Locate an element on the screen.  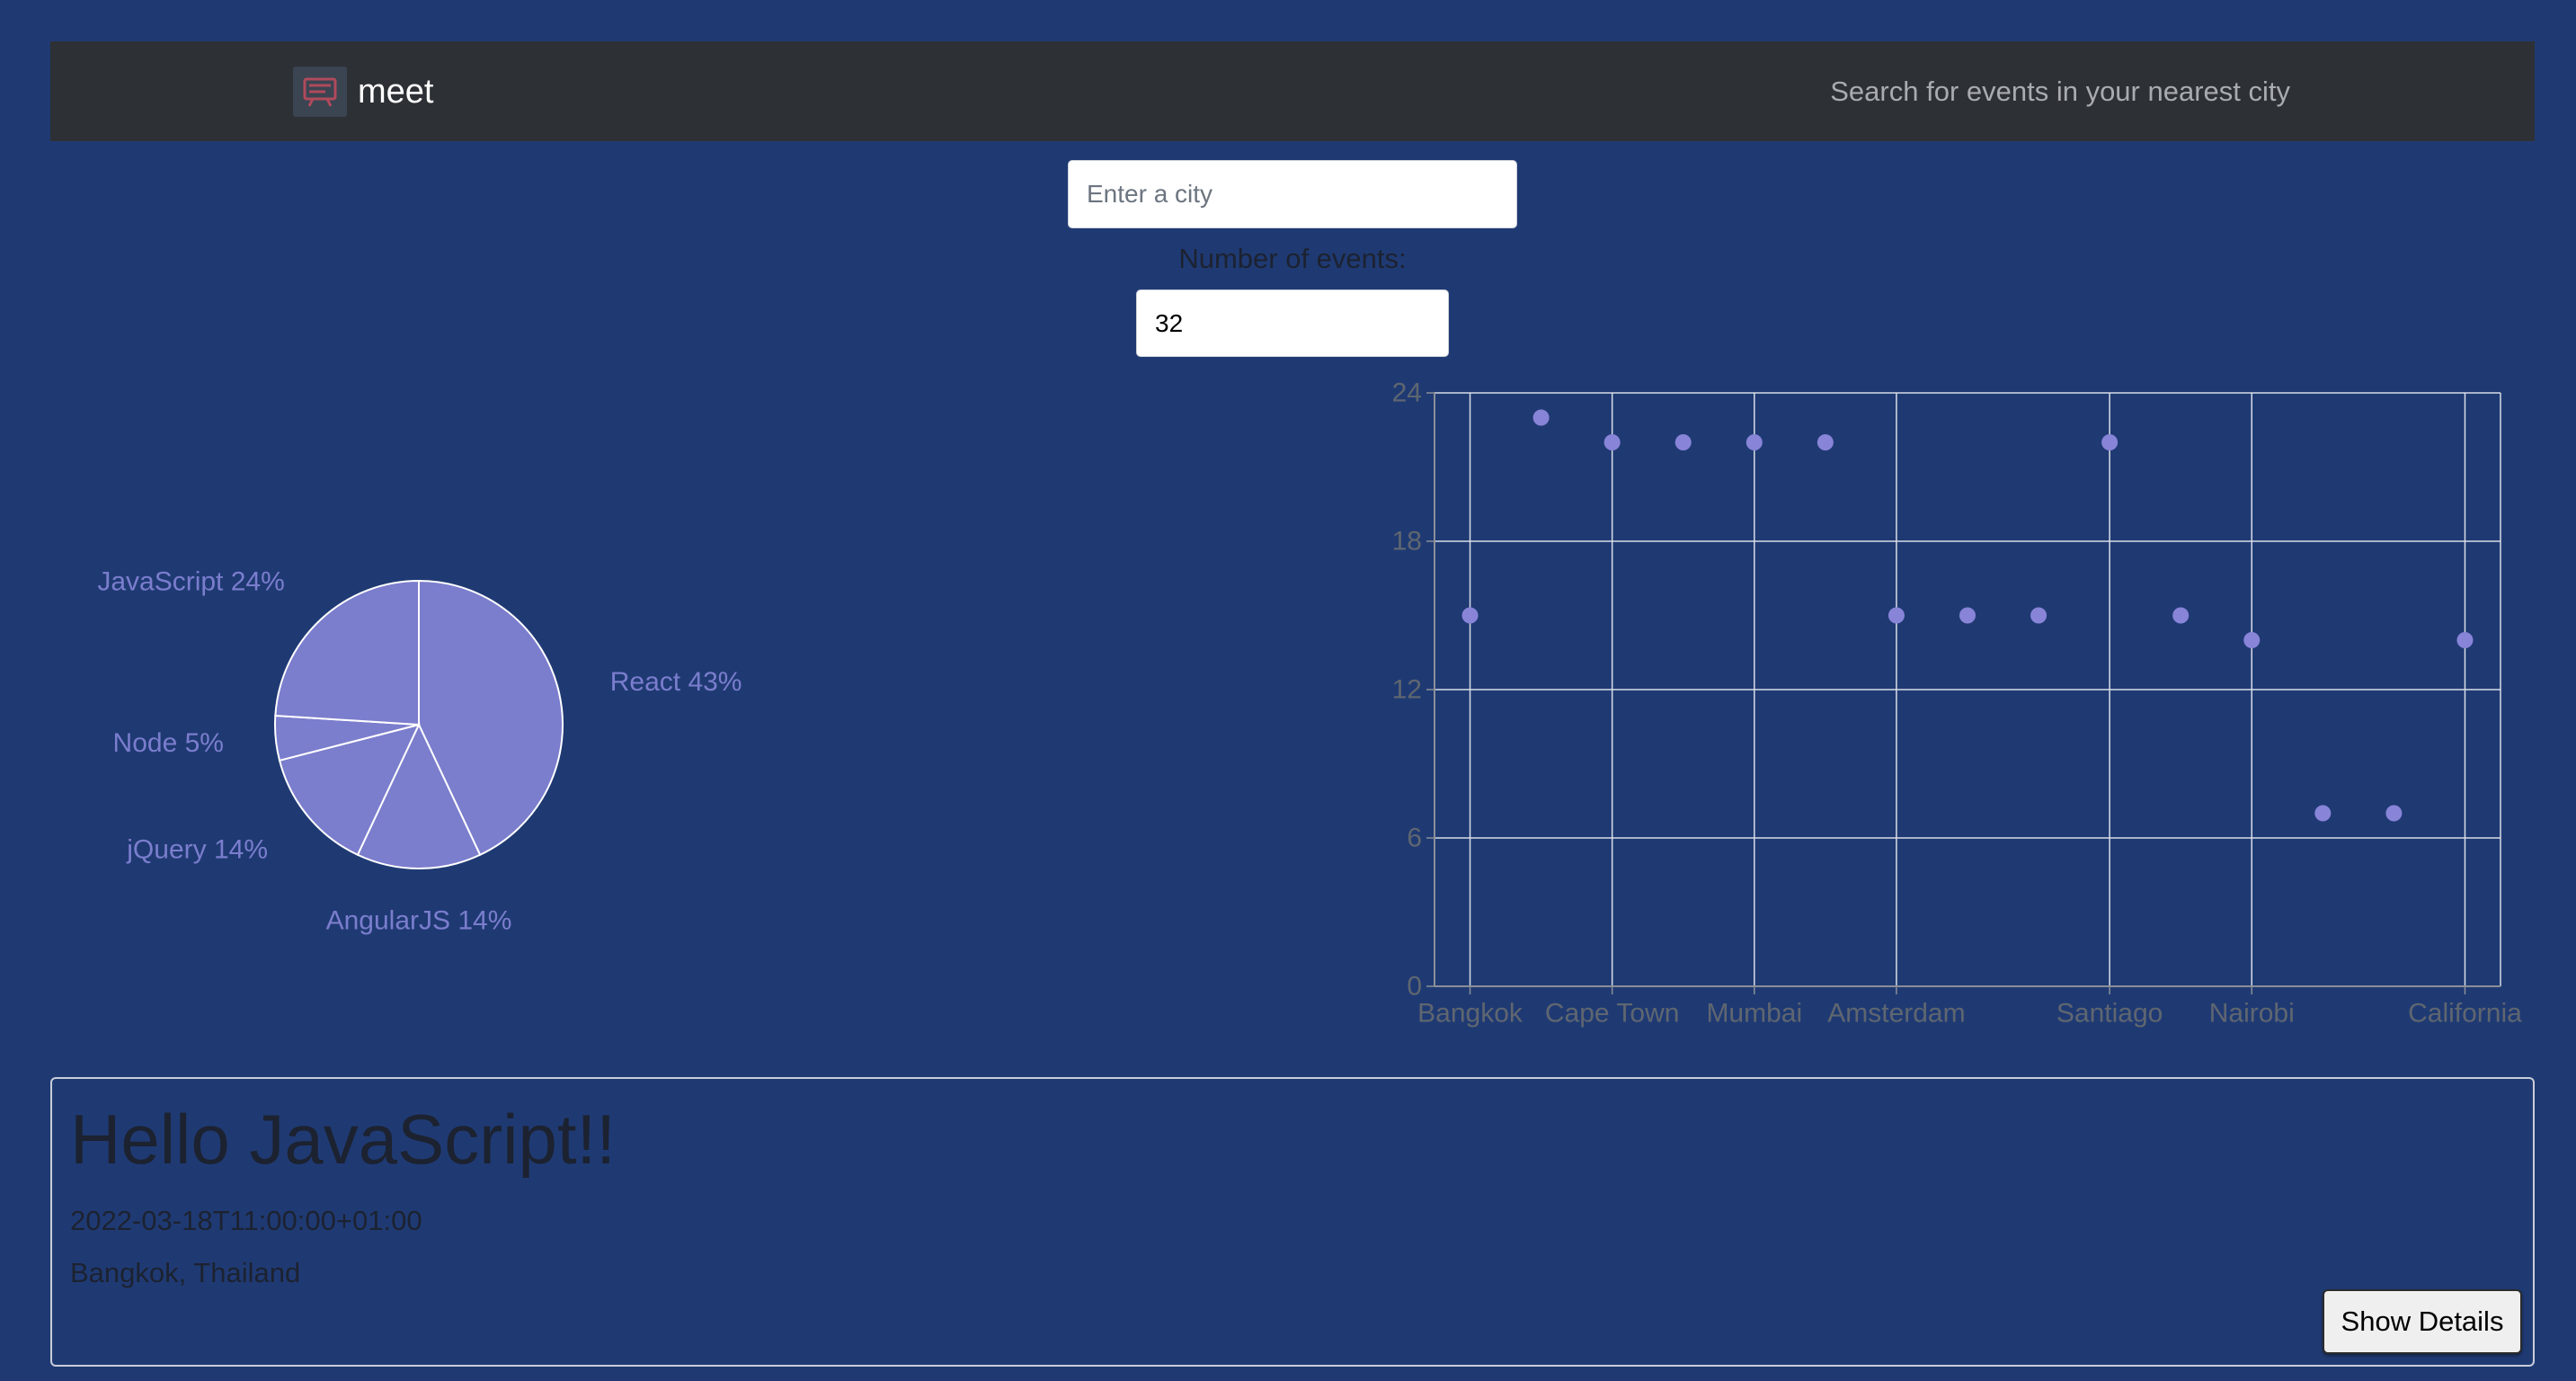
x-tick-label: Santiago is located at coordinates (2109, 1014).